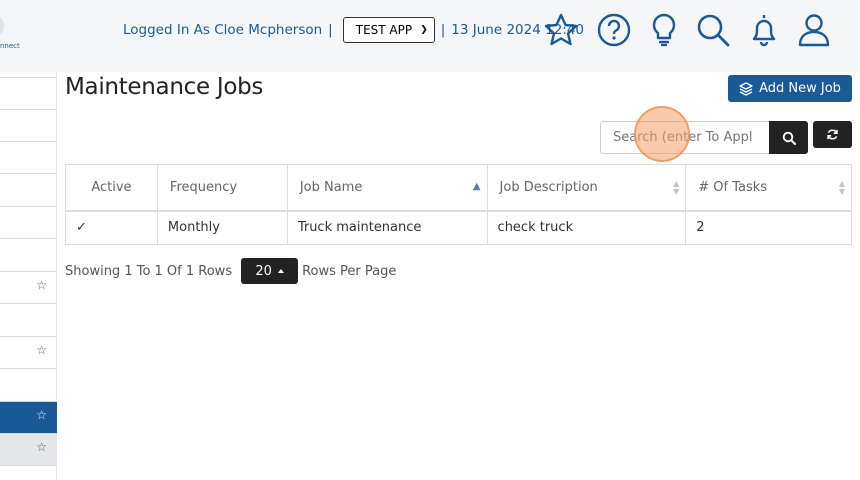 The width and height of the screenshot is (860, 480). Describe the element at coordinates (222, 227) in the screenshot. I see `frequency-cell: Monthly` at that location.